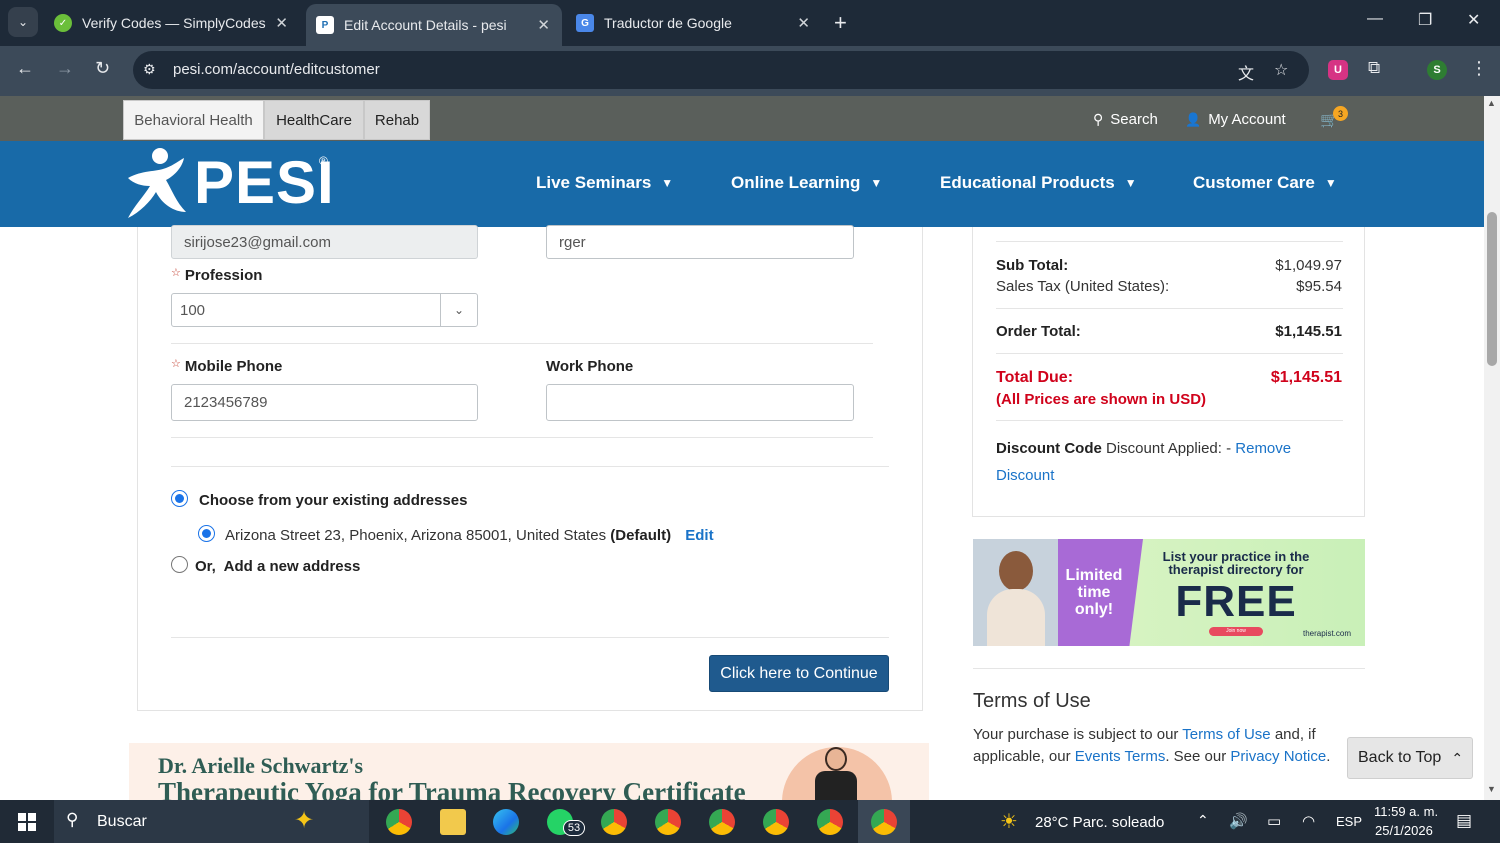 Image resolution: width=1500 pixels, height=843 pixels. Describe the element at coordinates (1425, 20) in the screenshot. I see `restore-icon: ❐` at that location.